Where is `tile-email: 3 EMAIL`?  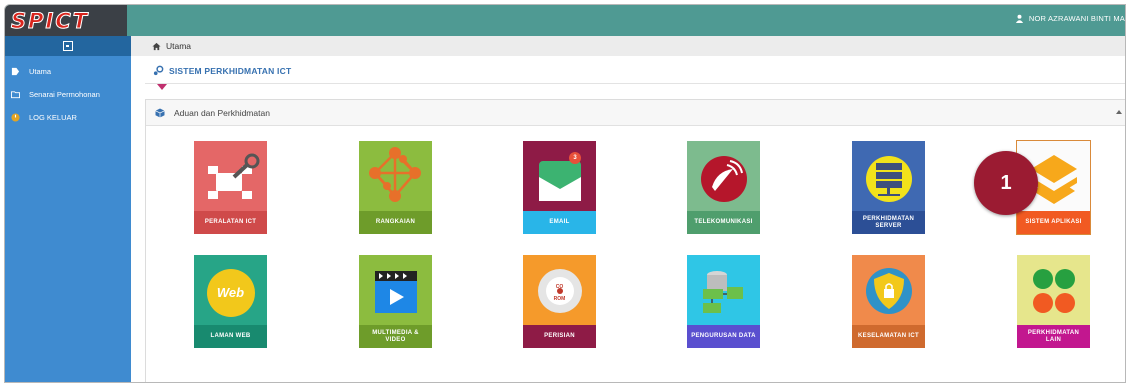
tile-email: 3 EMAIL is located at coordinates (559, 187).